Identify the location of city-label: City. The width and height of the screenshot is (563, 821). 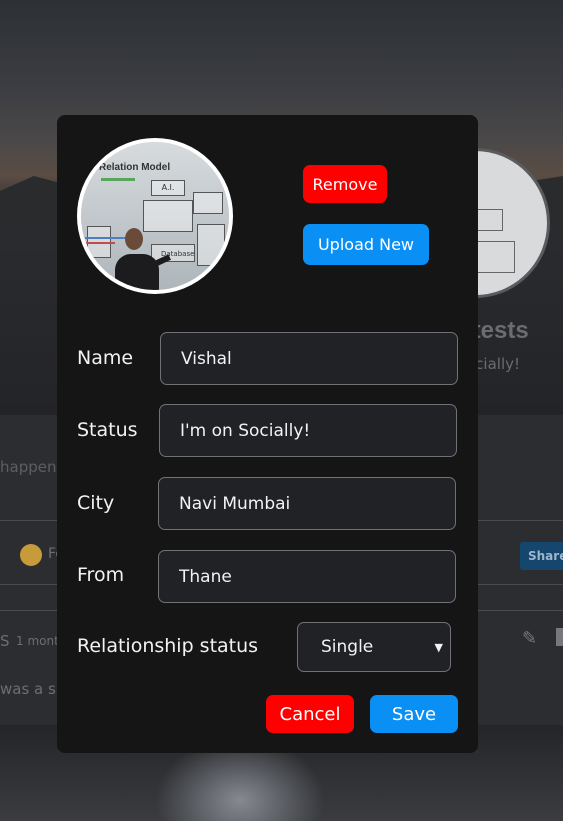
(96, 503).